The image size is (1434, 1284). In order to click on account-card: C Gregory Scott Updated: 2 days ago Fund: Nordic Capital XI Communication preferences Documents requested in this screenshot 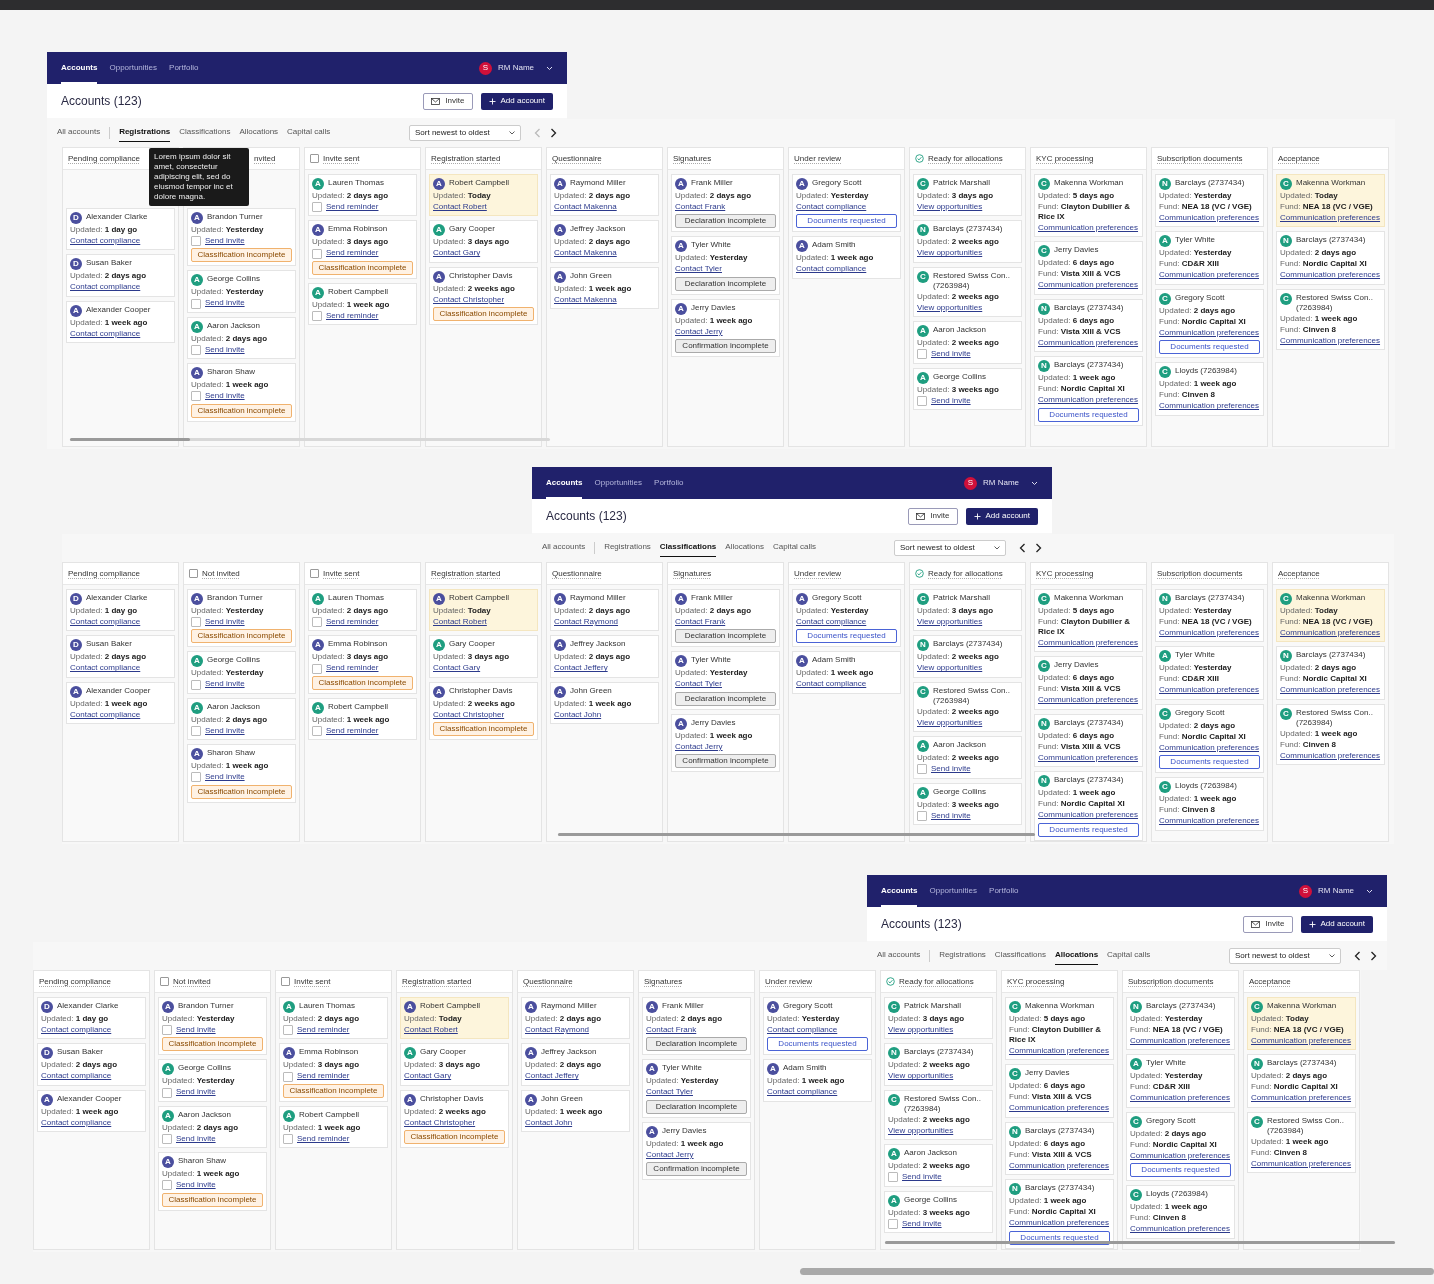, I will do `click(1209, 738)`.